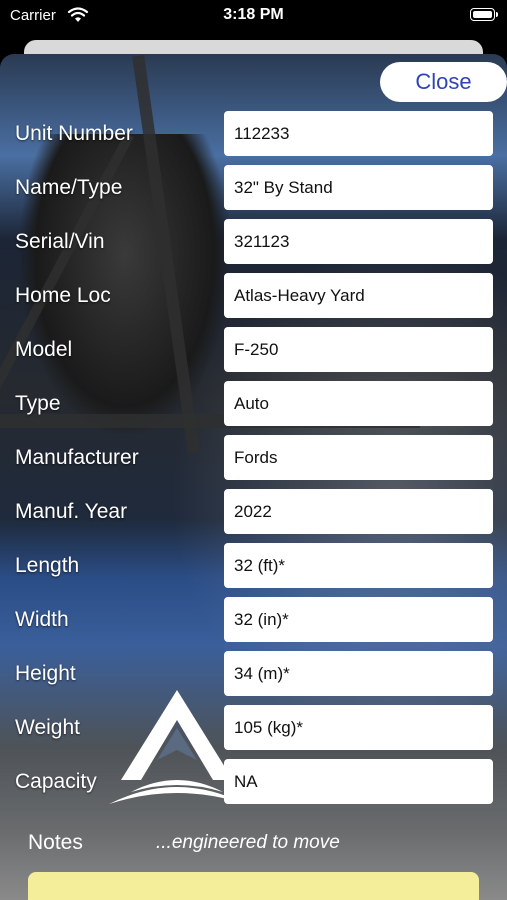 The image size is (507, 900). I want to click on field-row-manuf-year: Manuf. Year 2022, so click(253, 512).